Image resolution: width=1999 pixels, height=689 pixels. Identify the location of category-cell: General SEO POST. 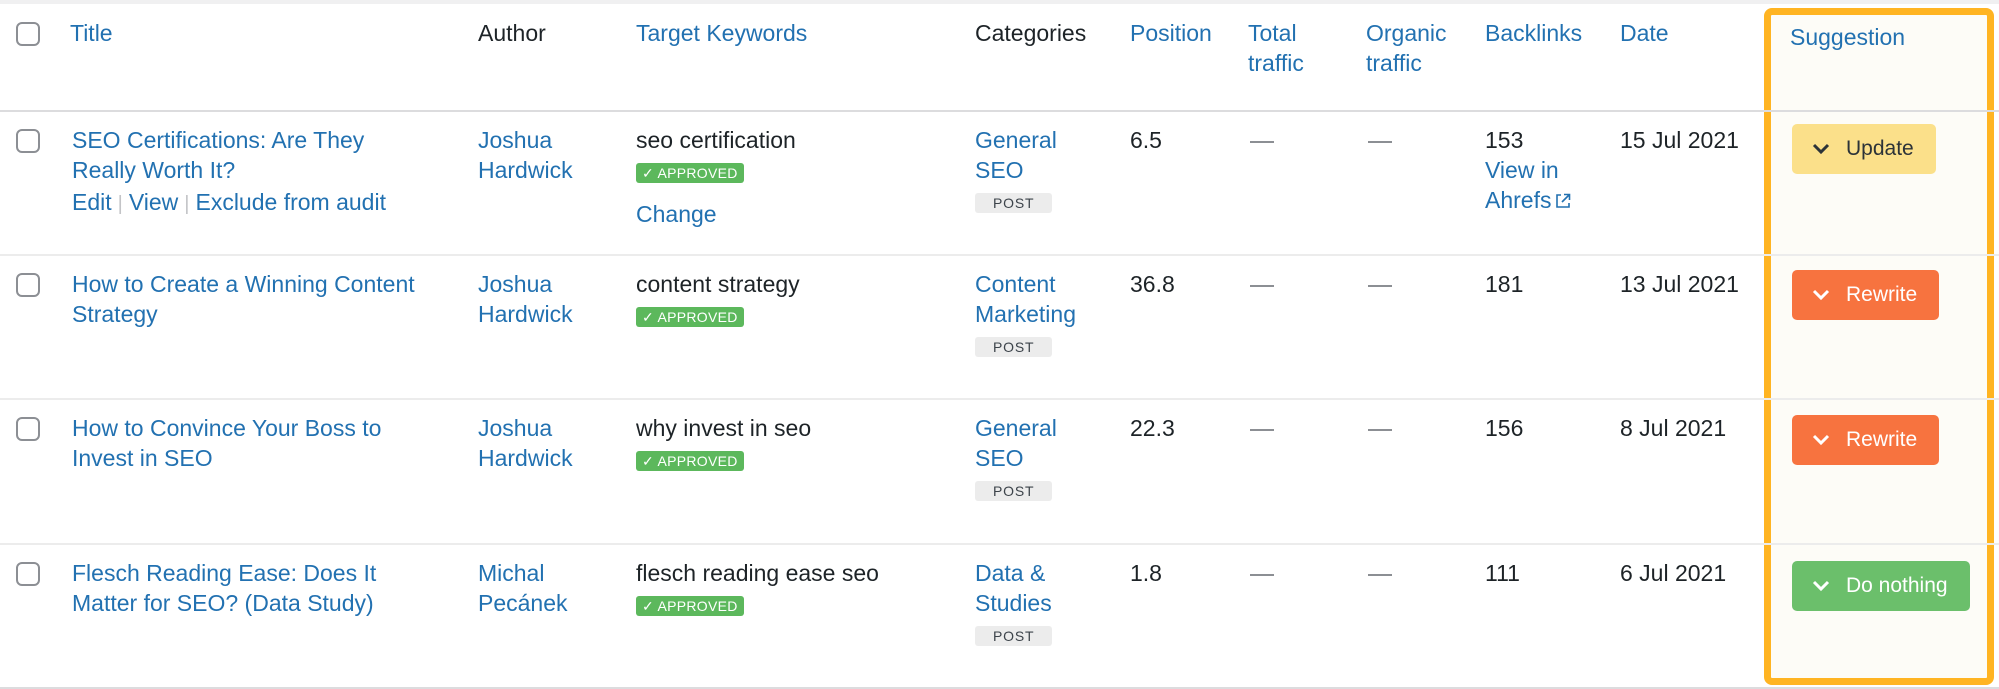
(1045, 170).